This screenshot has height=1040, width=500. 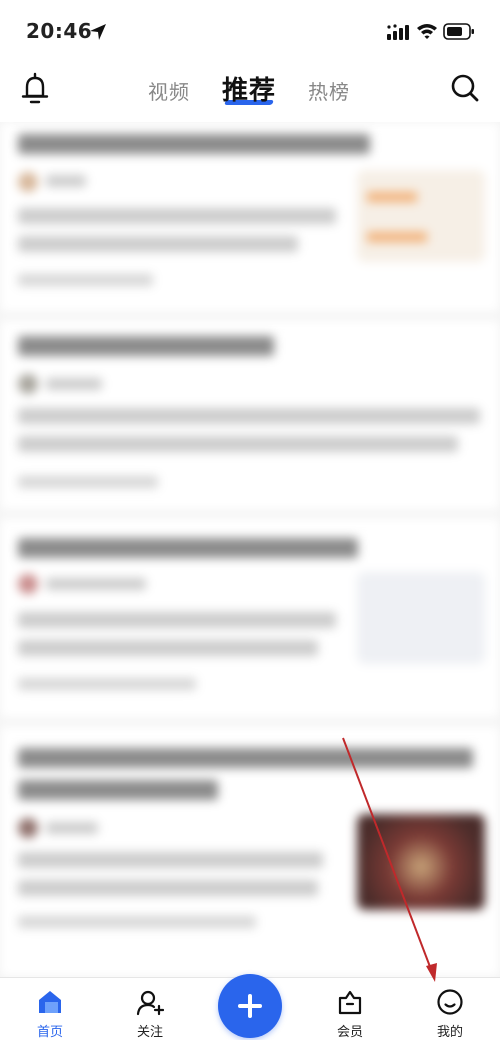 I want to click on tab-follow-label: 关注, so click(x=149, y=1032).